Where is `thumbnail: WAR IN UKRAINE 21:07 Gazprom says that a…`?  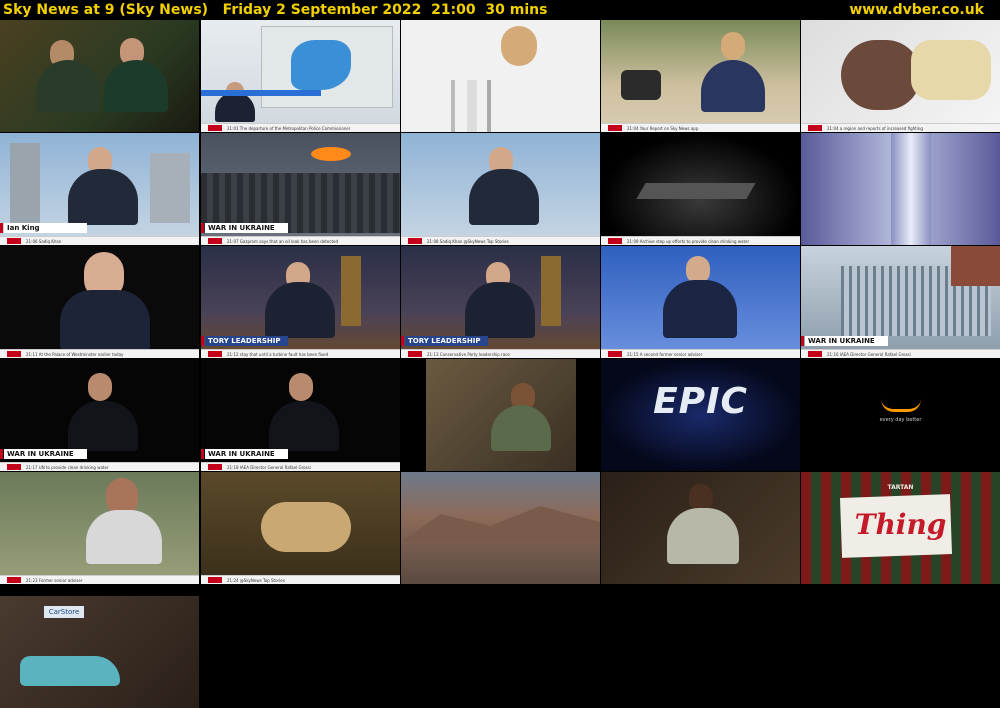 thumbnail: WAR IN UKRAINE 21:07 Gazprom says that a… is located at coordinates (300, 189).